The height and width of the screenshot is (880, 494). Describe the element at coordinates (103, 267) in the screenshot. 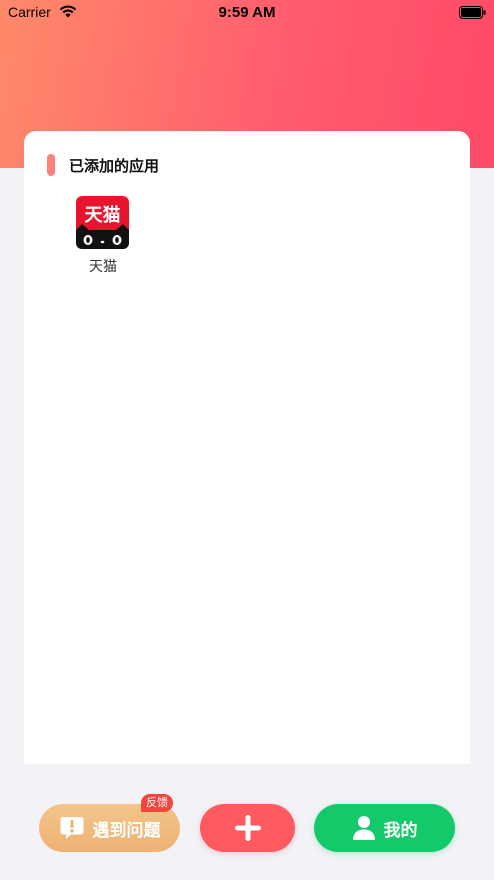

I see `app-name-tmall: 天猫` at that location.